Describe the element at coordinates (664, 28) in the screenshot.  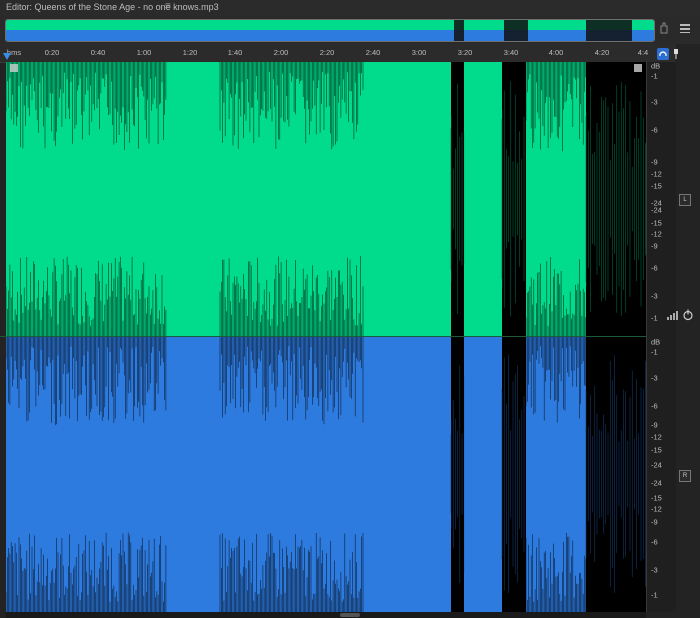
I see `selection-hand-icon` at that location.